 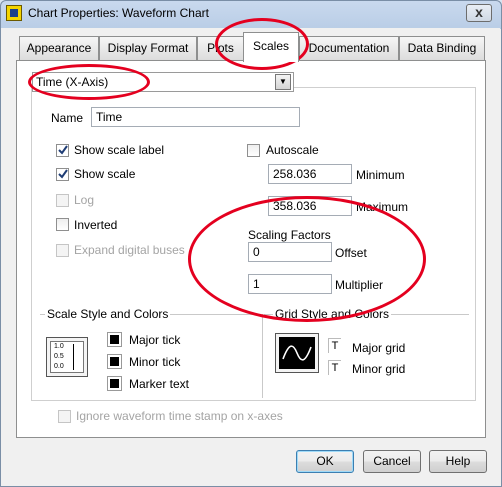 I want to click on log-text: Log, so click(x=84, y=200).